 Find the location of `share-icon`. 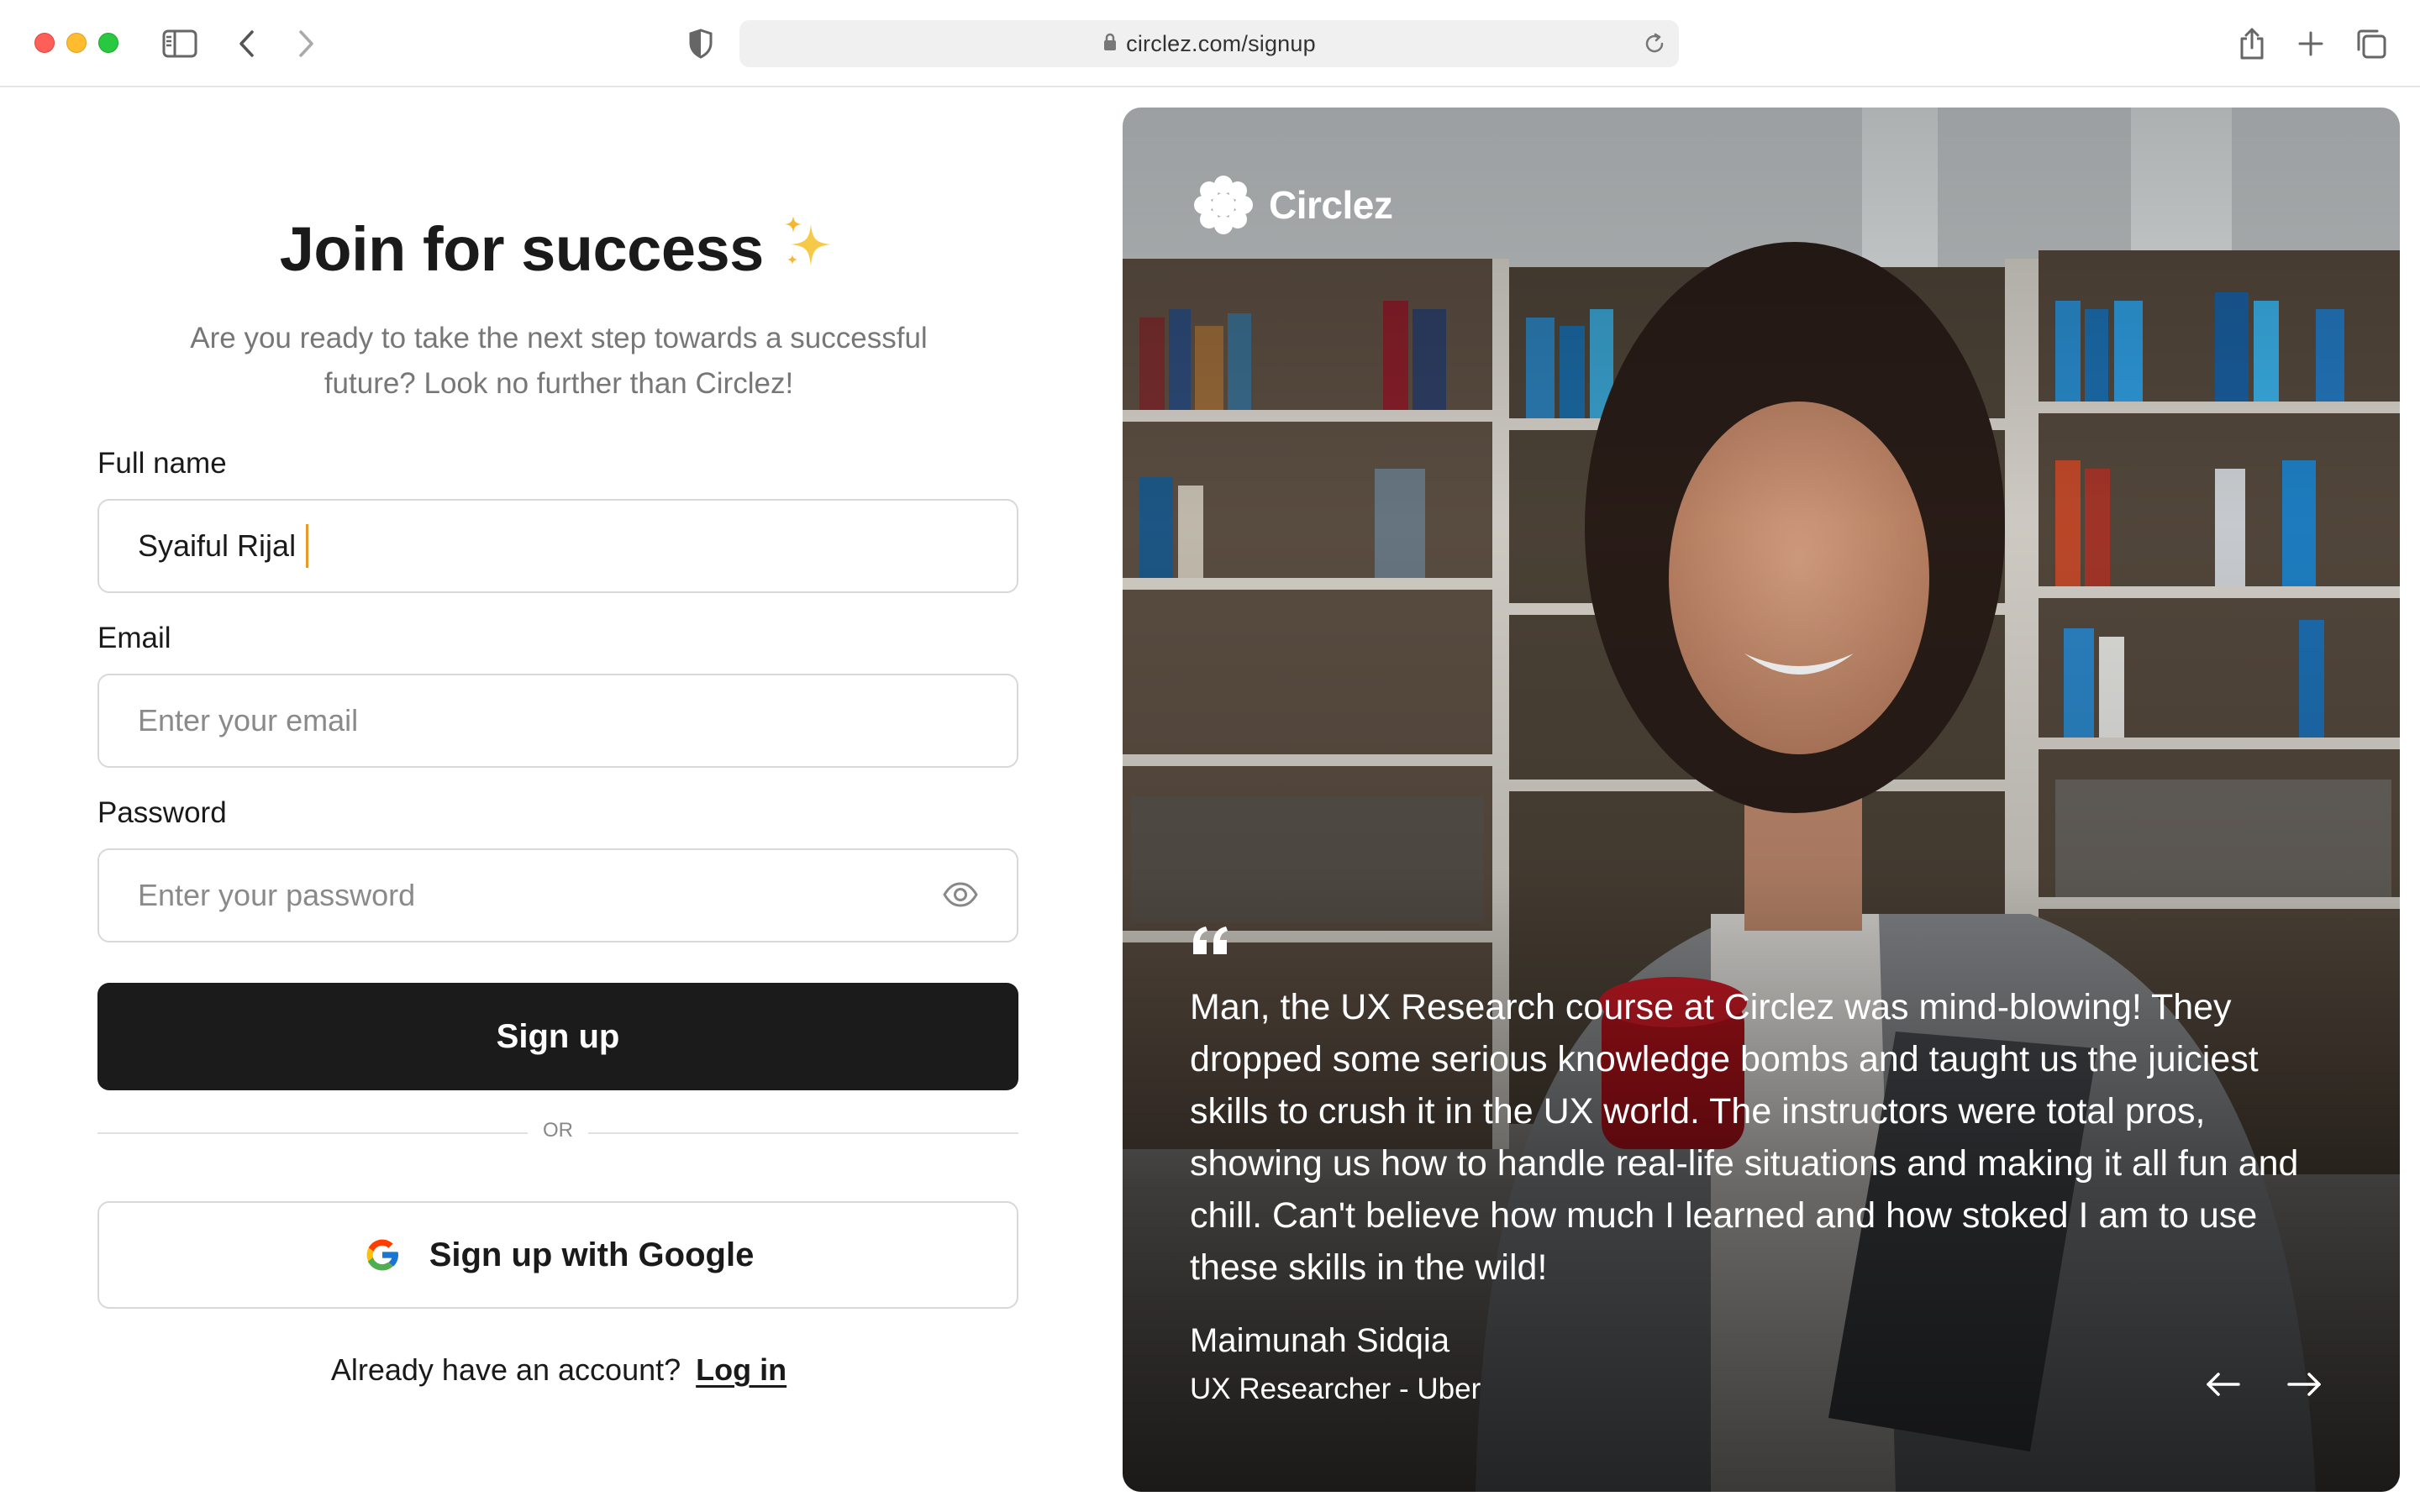

share-icon is located at coordinates (2251, 43).